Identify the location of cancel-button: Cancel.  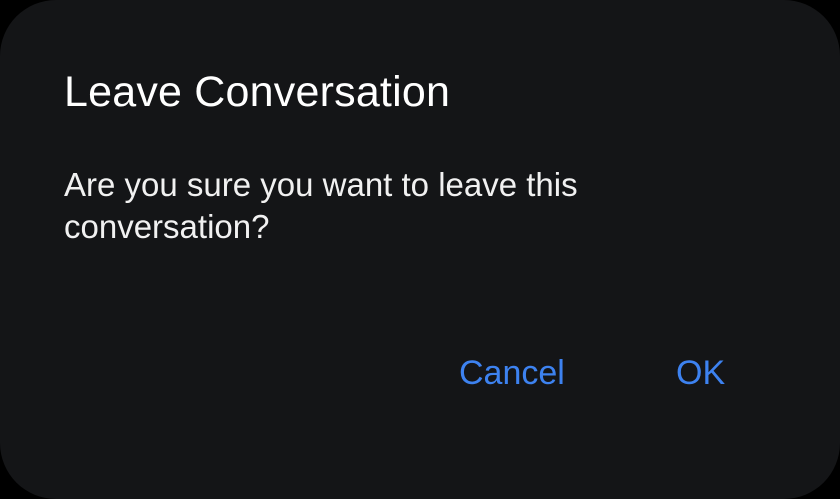
(512, 373).